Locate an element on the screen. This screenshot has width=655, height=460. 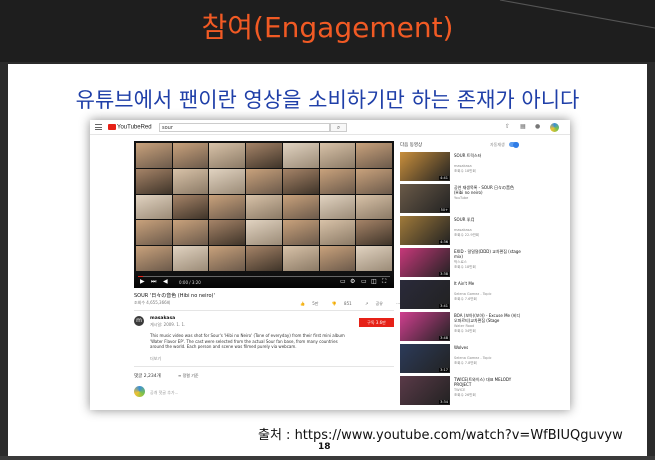
channel-avatar: m is located at coordinates (139, 321).